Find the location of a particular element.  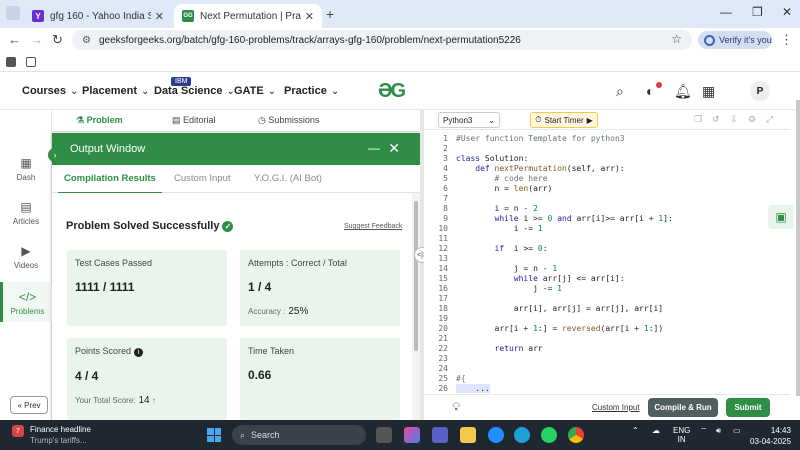

code-line: 13 is located at coordinates (607, 259).